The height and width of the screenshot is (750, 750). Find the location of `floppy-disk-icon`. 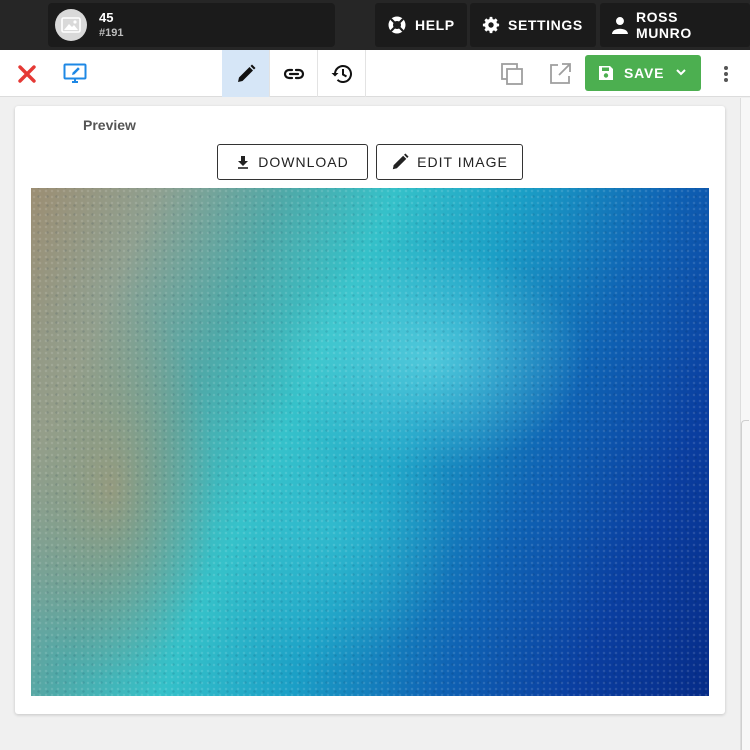

floppy-disk-icon is located at coordinates (606, 73).